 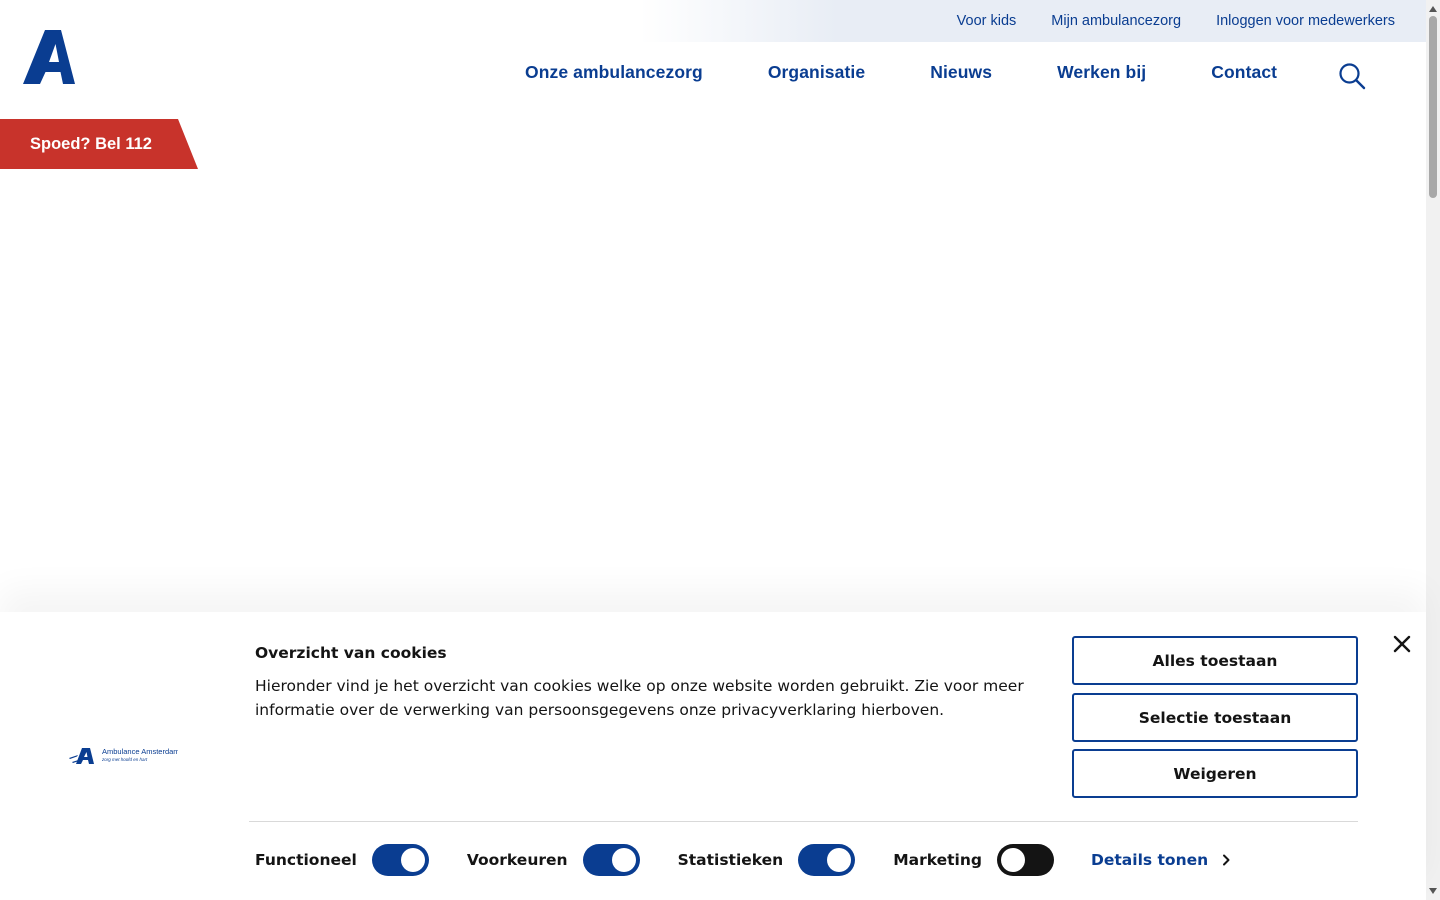 I want to click on toggle-label-functioneel: Functioneel, so click(x=306, y=860).